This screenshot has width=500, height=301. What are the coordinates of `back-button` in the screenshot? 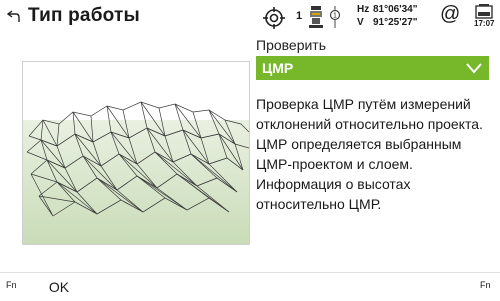 It's located at (14, 16).